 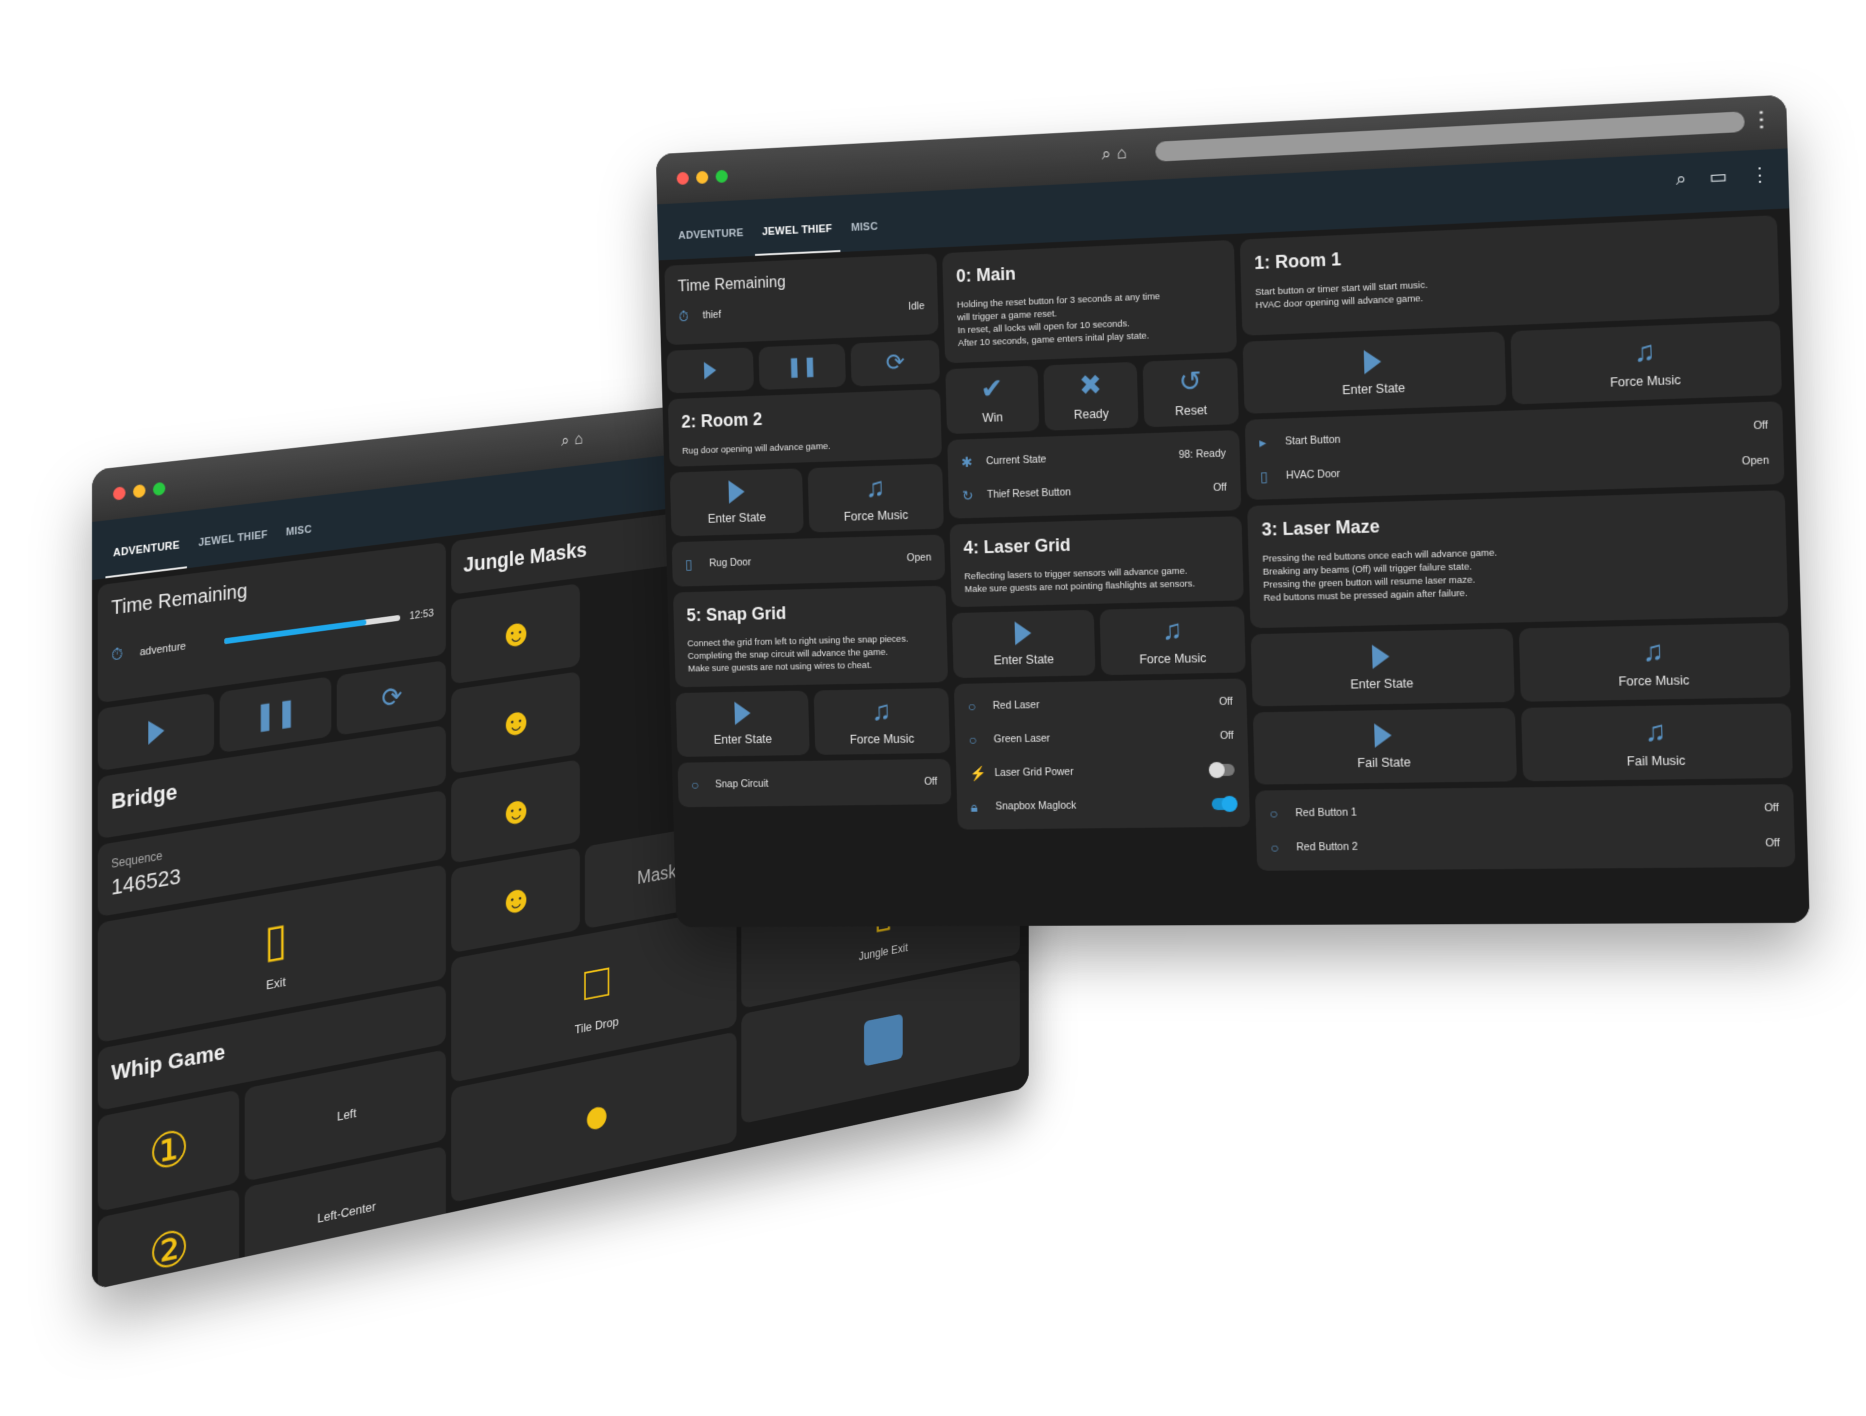 What do you see at coordinates (1101, 738) in the screenshot?
I see `entity-row: ○ Green Laser Off` at bounding box center [1101, 738].